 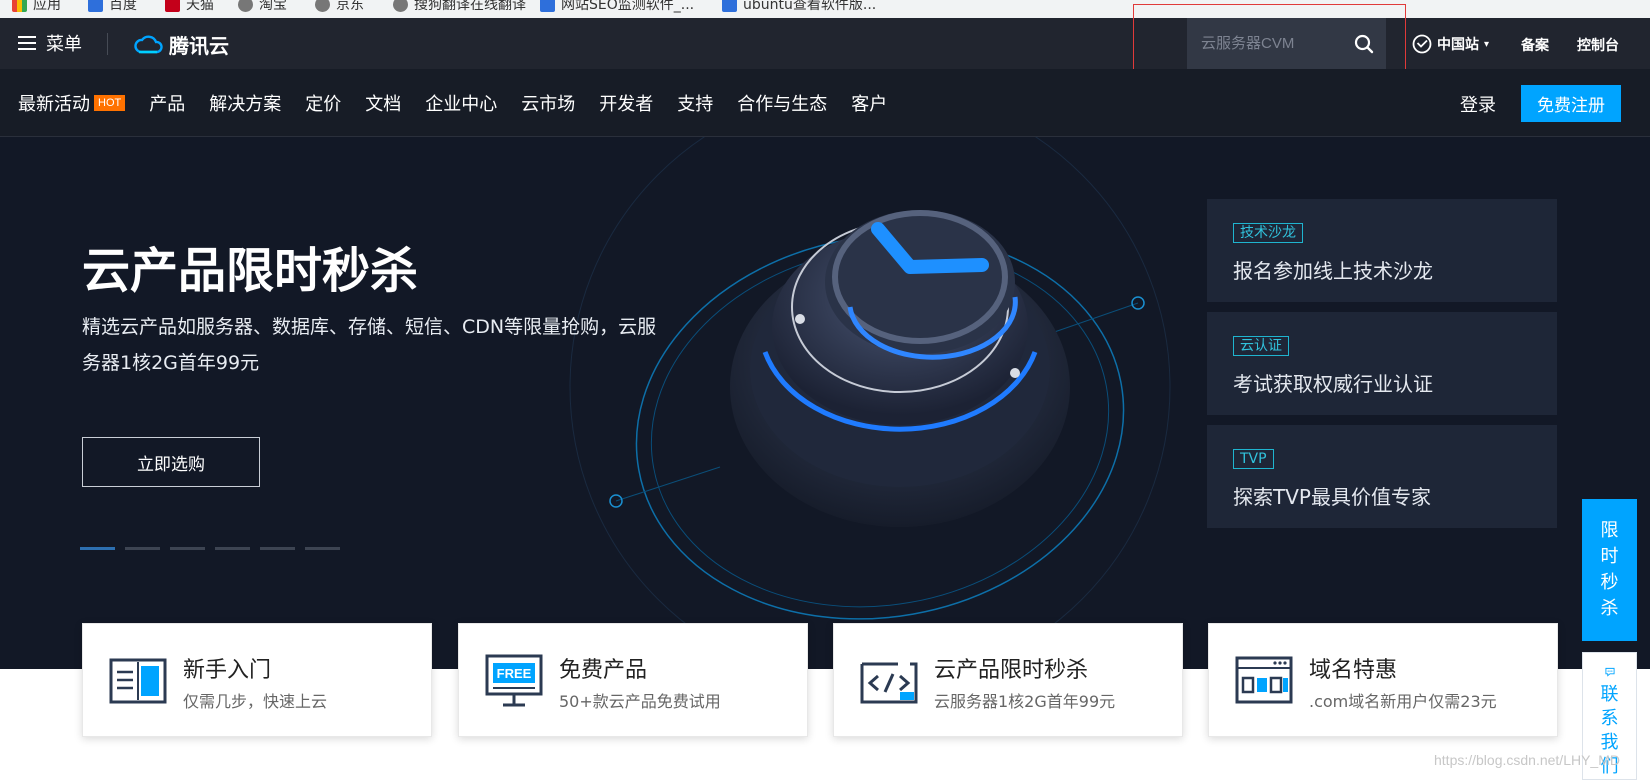 What do you see at coordinates (72, 103) in the screenshot?
I see `nav-item-activities: 最新活动 HOT` at bounding box center [72, 103].